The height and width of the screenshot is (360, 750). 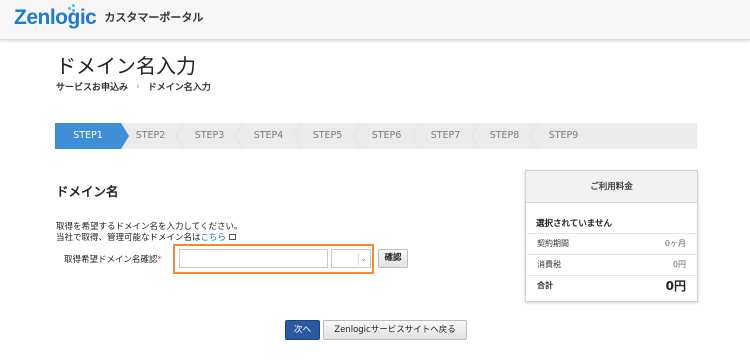 What do you see at coordinates (253, 258) in the screenshot?
I see `domain-name-input` at bounding box center [253, 258].